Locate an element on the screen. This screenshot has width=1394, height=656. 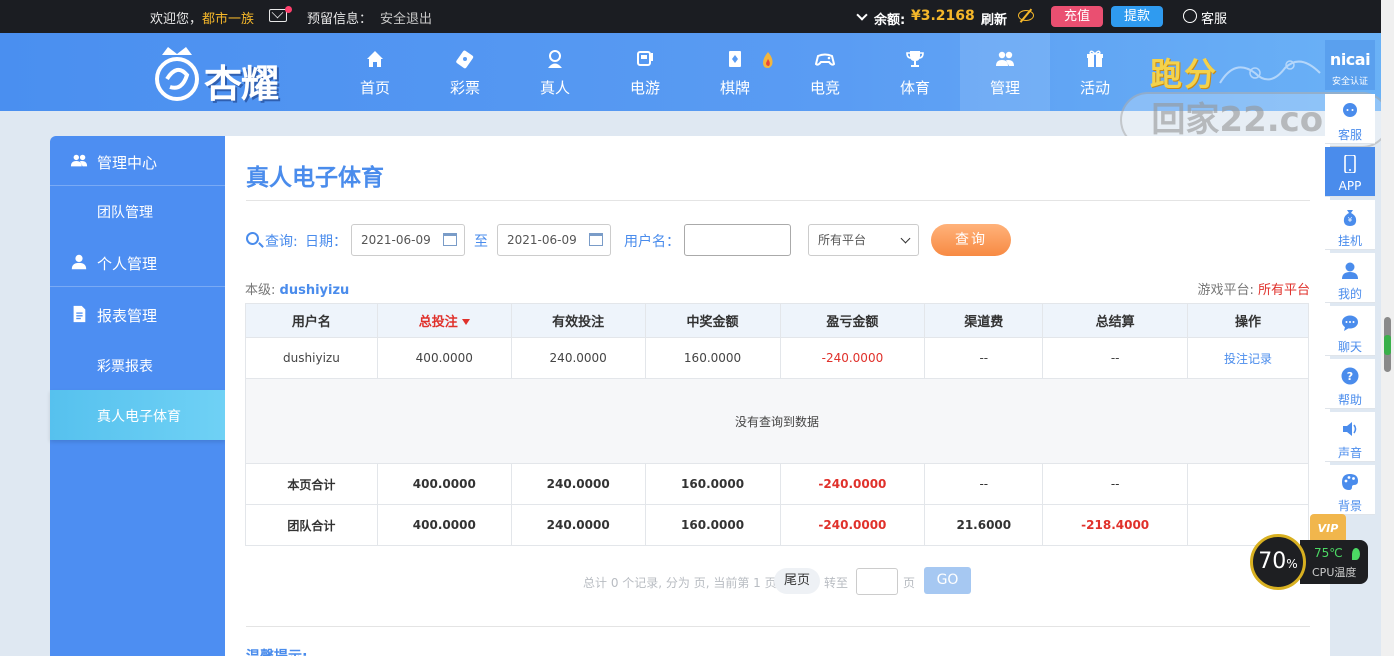
sidebar-item-live-electronic-sports: 真人电子体育 is located at coordinates (137, 415).